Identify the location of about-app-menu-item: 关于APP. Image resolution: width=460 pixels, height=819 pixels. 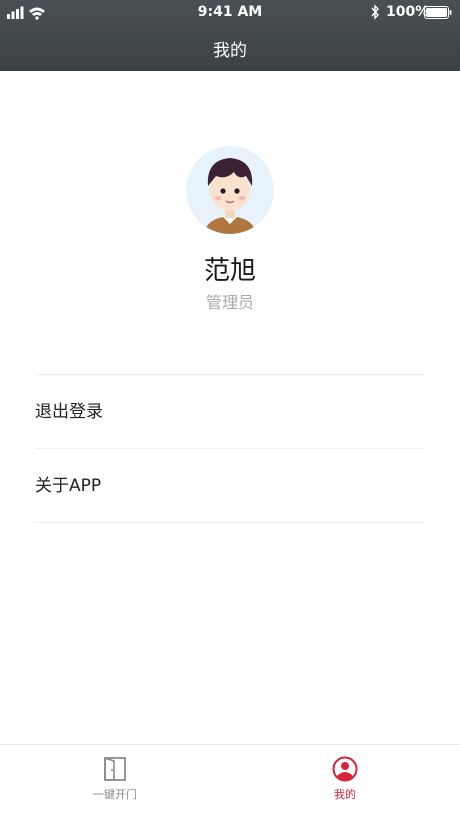
(229, 485).